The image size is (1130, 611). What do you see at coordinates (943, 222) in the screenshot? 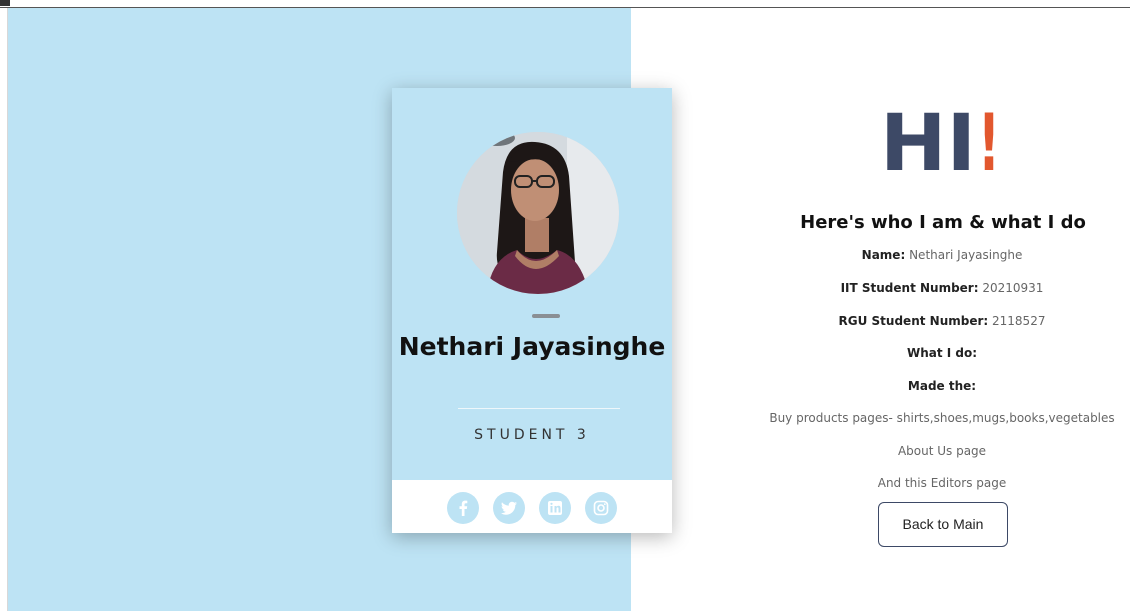
I see `about-title: Here's who I am & what I do` at bounding box center [943, 222].